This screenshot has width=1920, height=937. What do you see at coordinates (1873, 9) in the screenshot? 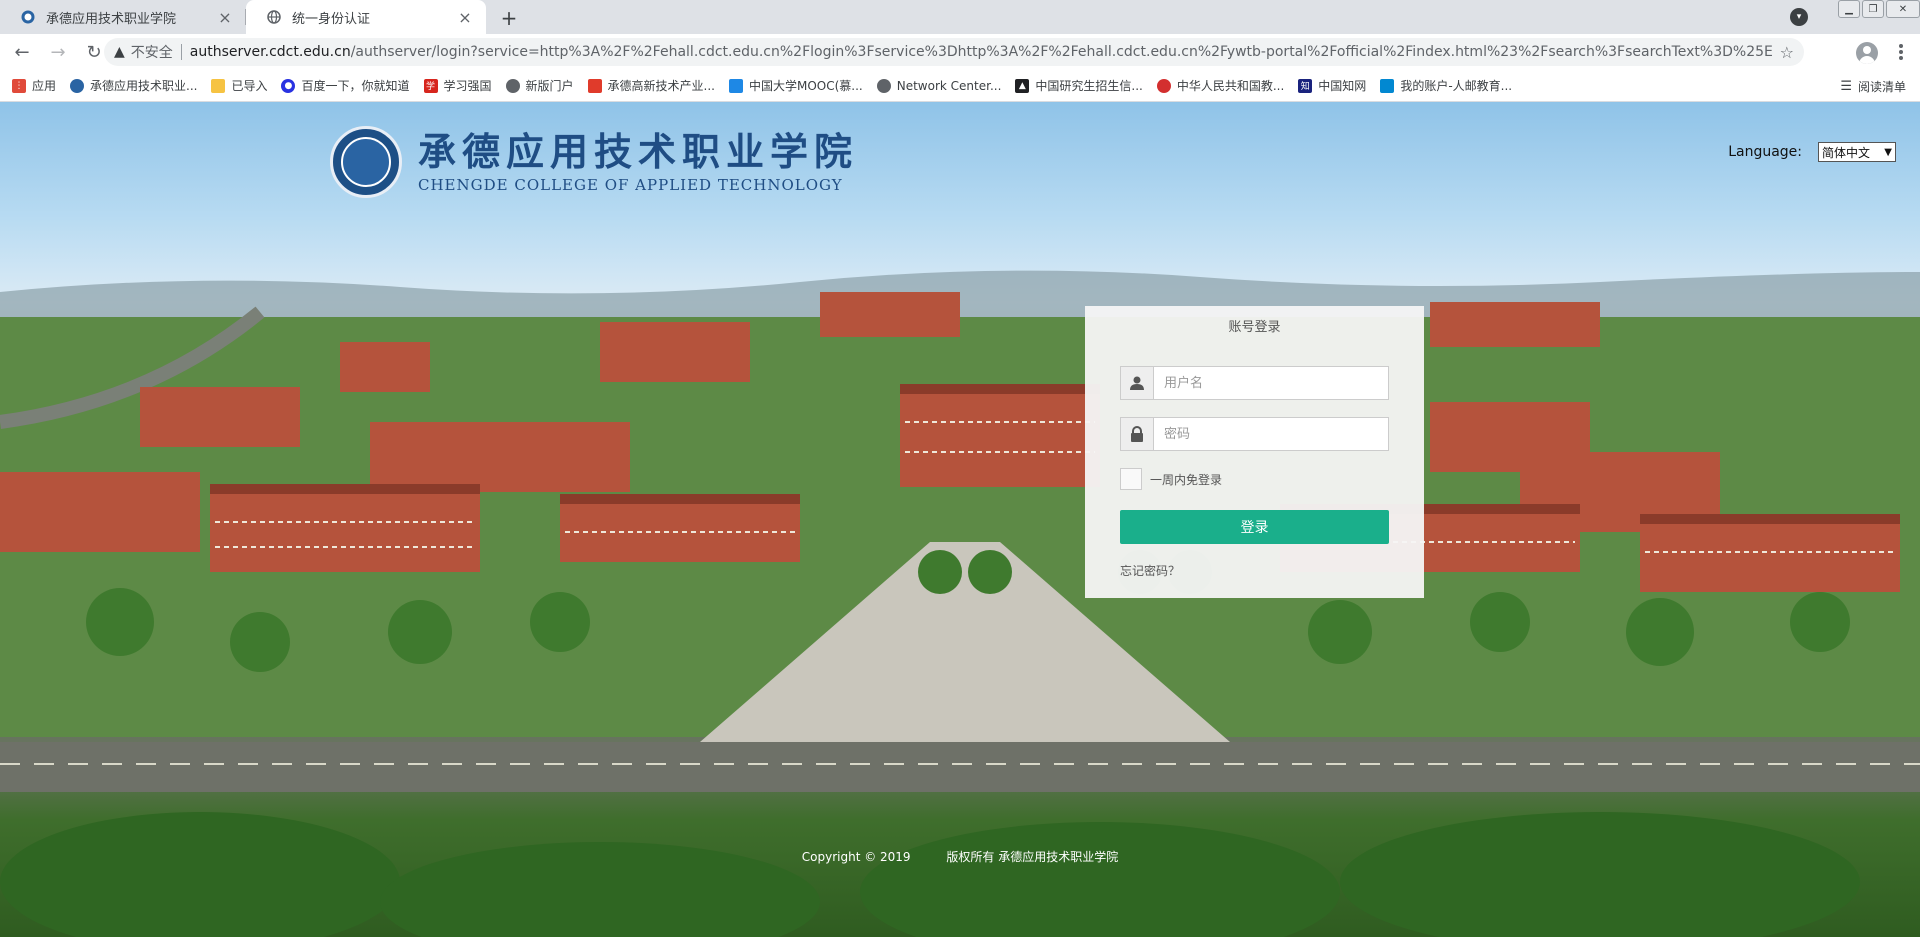
I see `restore-icon: ❐` at bounding box center [1873, 9].